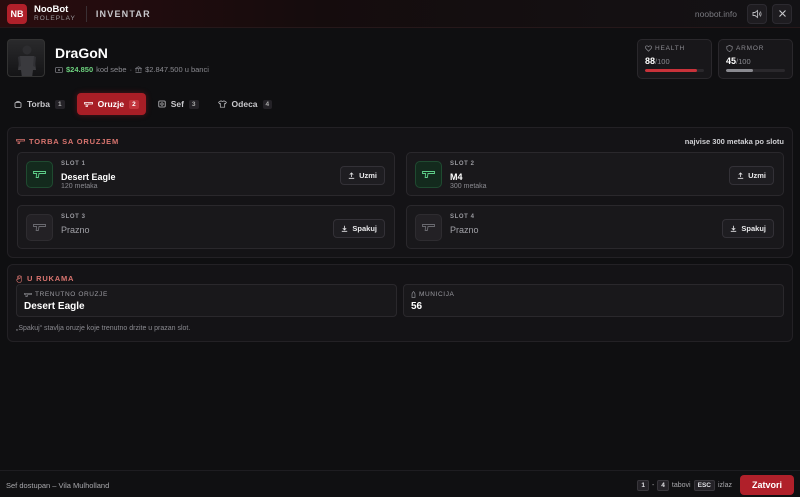  What do you see at coordinates (17, 13) in the screenshot?
I see `logo-badge: NB` at bounding box center [17, 13].